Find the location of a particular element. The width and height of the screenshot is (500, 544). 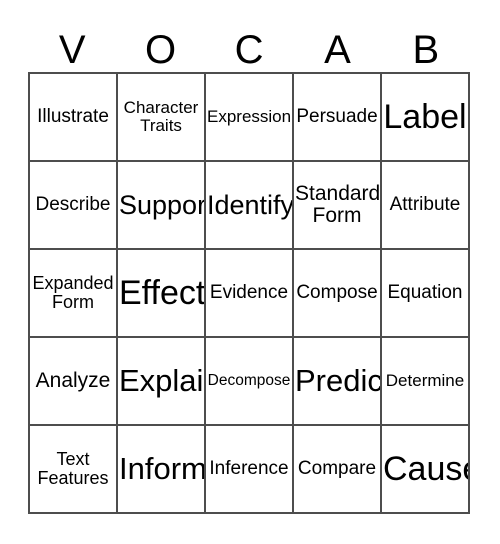

bingo-cell: Determine is located at coordinates (426, 382).